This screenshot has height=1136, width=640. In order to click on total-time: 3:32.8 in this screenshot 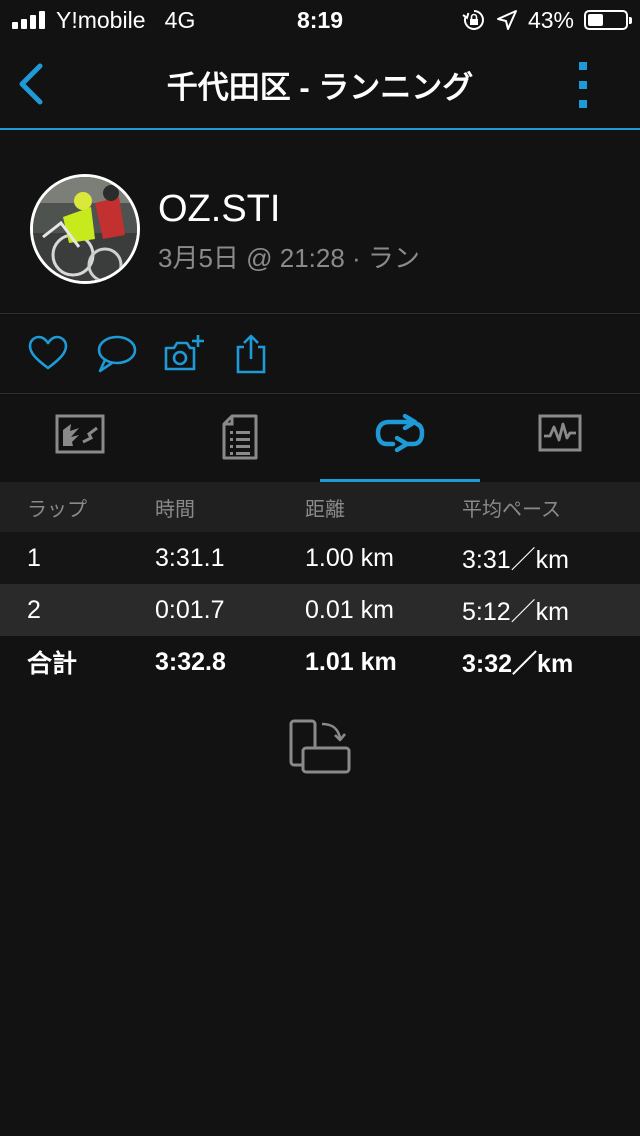, I will do `click(230, 662)`.